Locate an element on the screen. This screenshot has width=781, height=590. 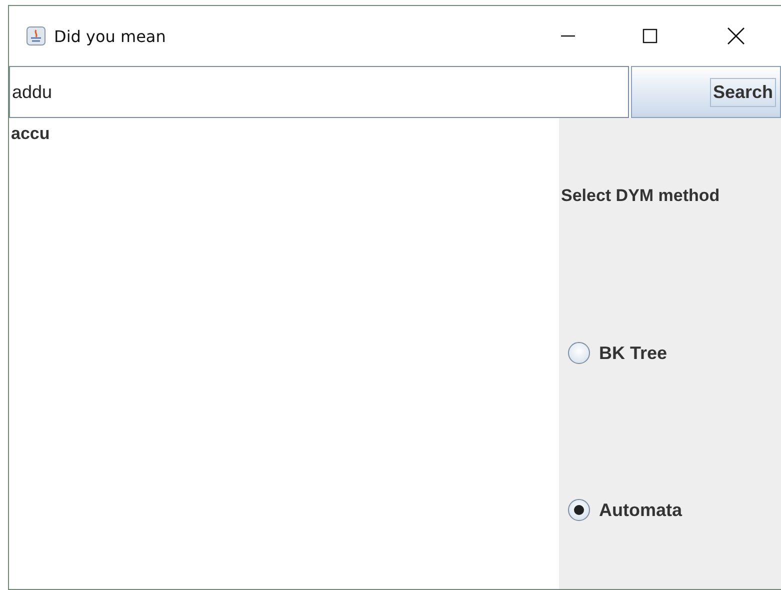
close-icon is located at coordinates (736, 36).